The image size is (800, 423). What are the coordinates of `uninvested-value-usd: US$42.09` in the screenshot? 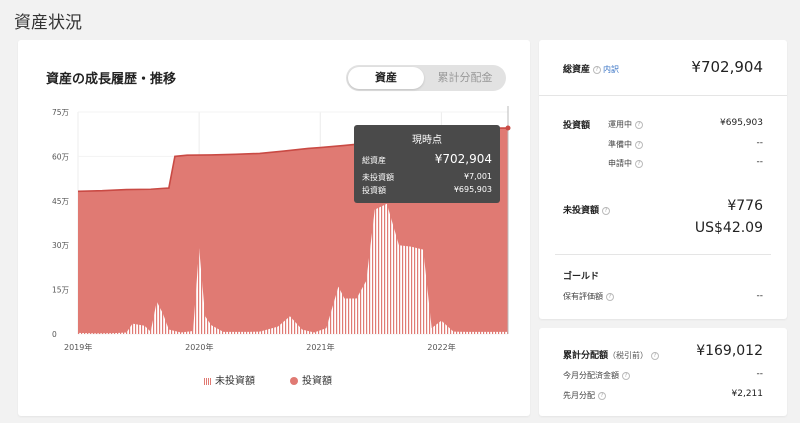 It's located at (728, 228).